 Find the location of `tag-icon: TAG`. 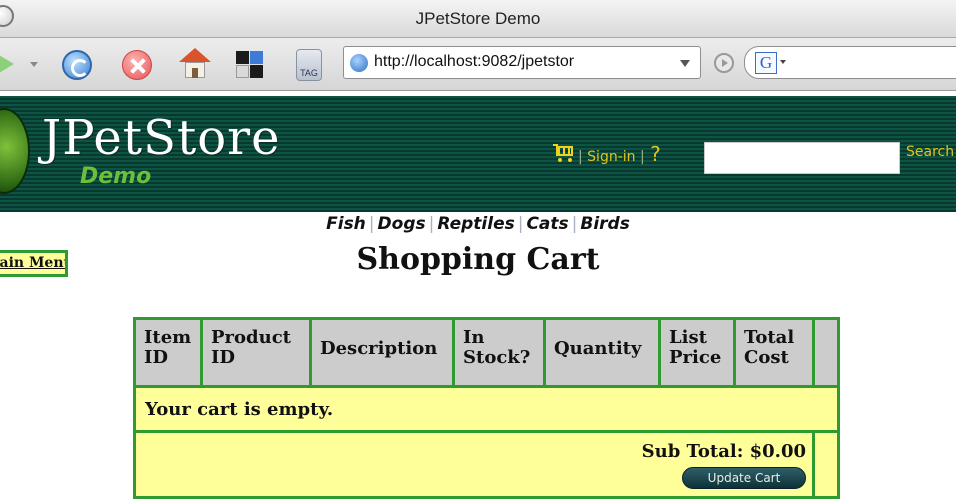

tag-icon: TAG is located at coordinates (309, 65).